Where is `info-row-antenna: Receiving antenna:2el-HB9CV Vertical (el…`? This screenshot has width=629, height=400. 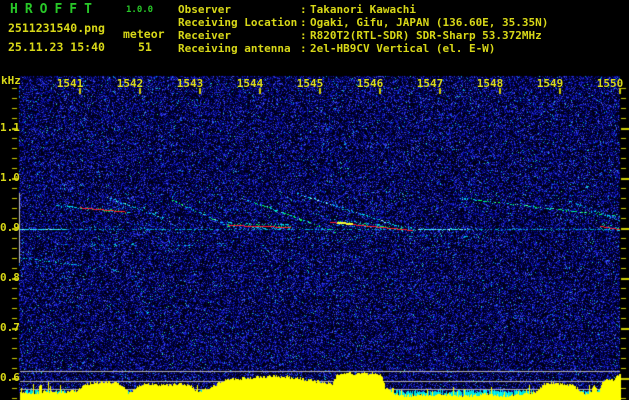
info-row-antenna: Receiving antenna:2el-HB9CV Vertical (el… is located at coordinates (336, 48).